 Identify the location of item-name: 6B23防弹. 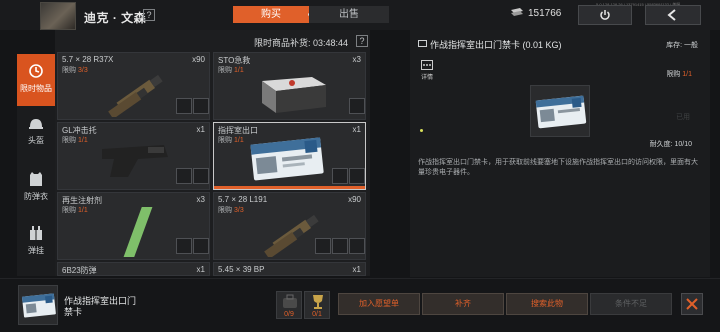
(79, 270).